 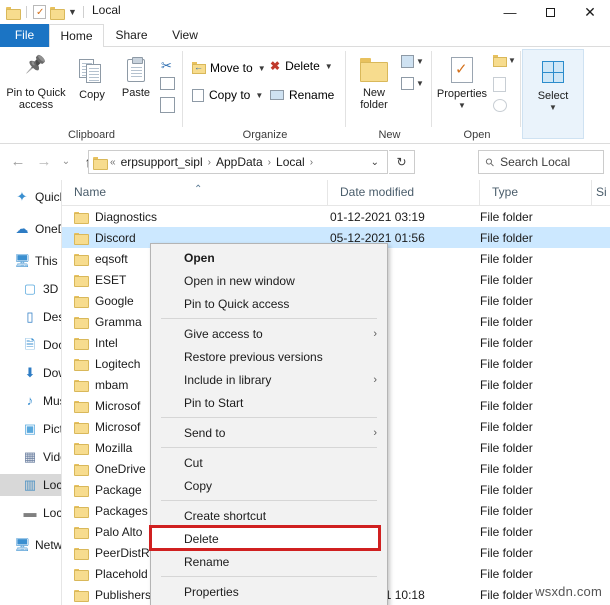 I want to click on menu-item-create-shortcut: Create shortcut, so click(x=269, y=515).